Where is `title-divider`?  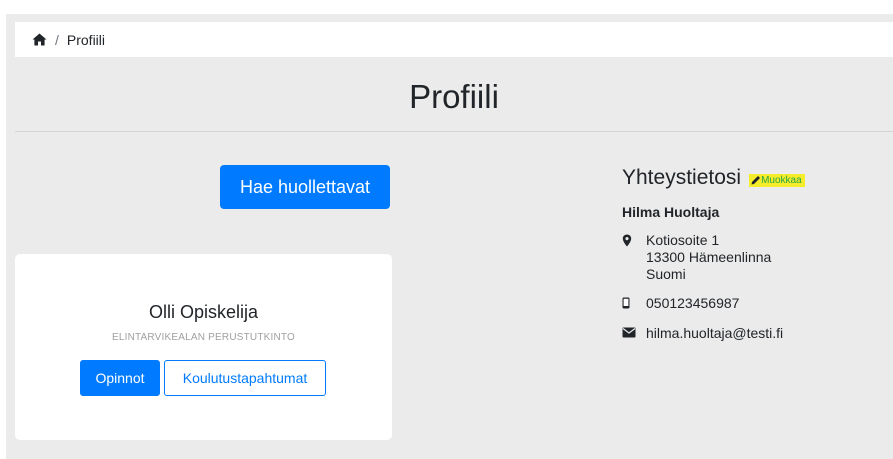
title-divider is located at coordinates (454, 131).